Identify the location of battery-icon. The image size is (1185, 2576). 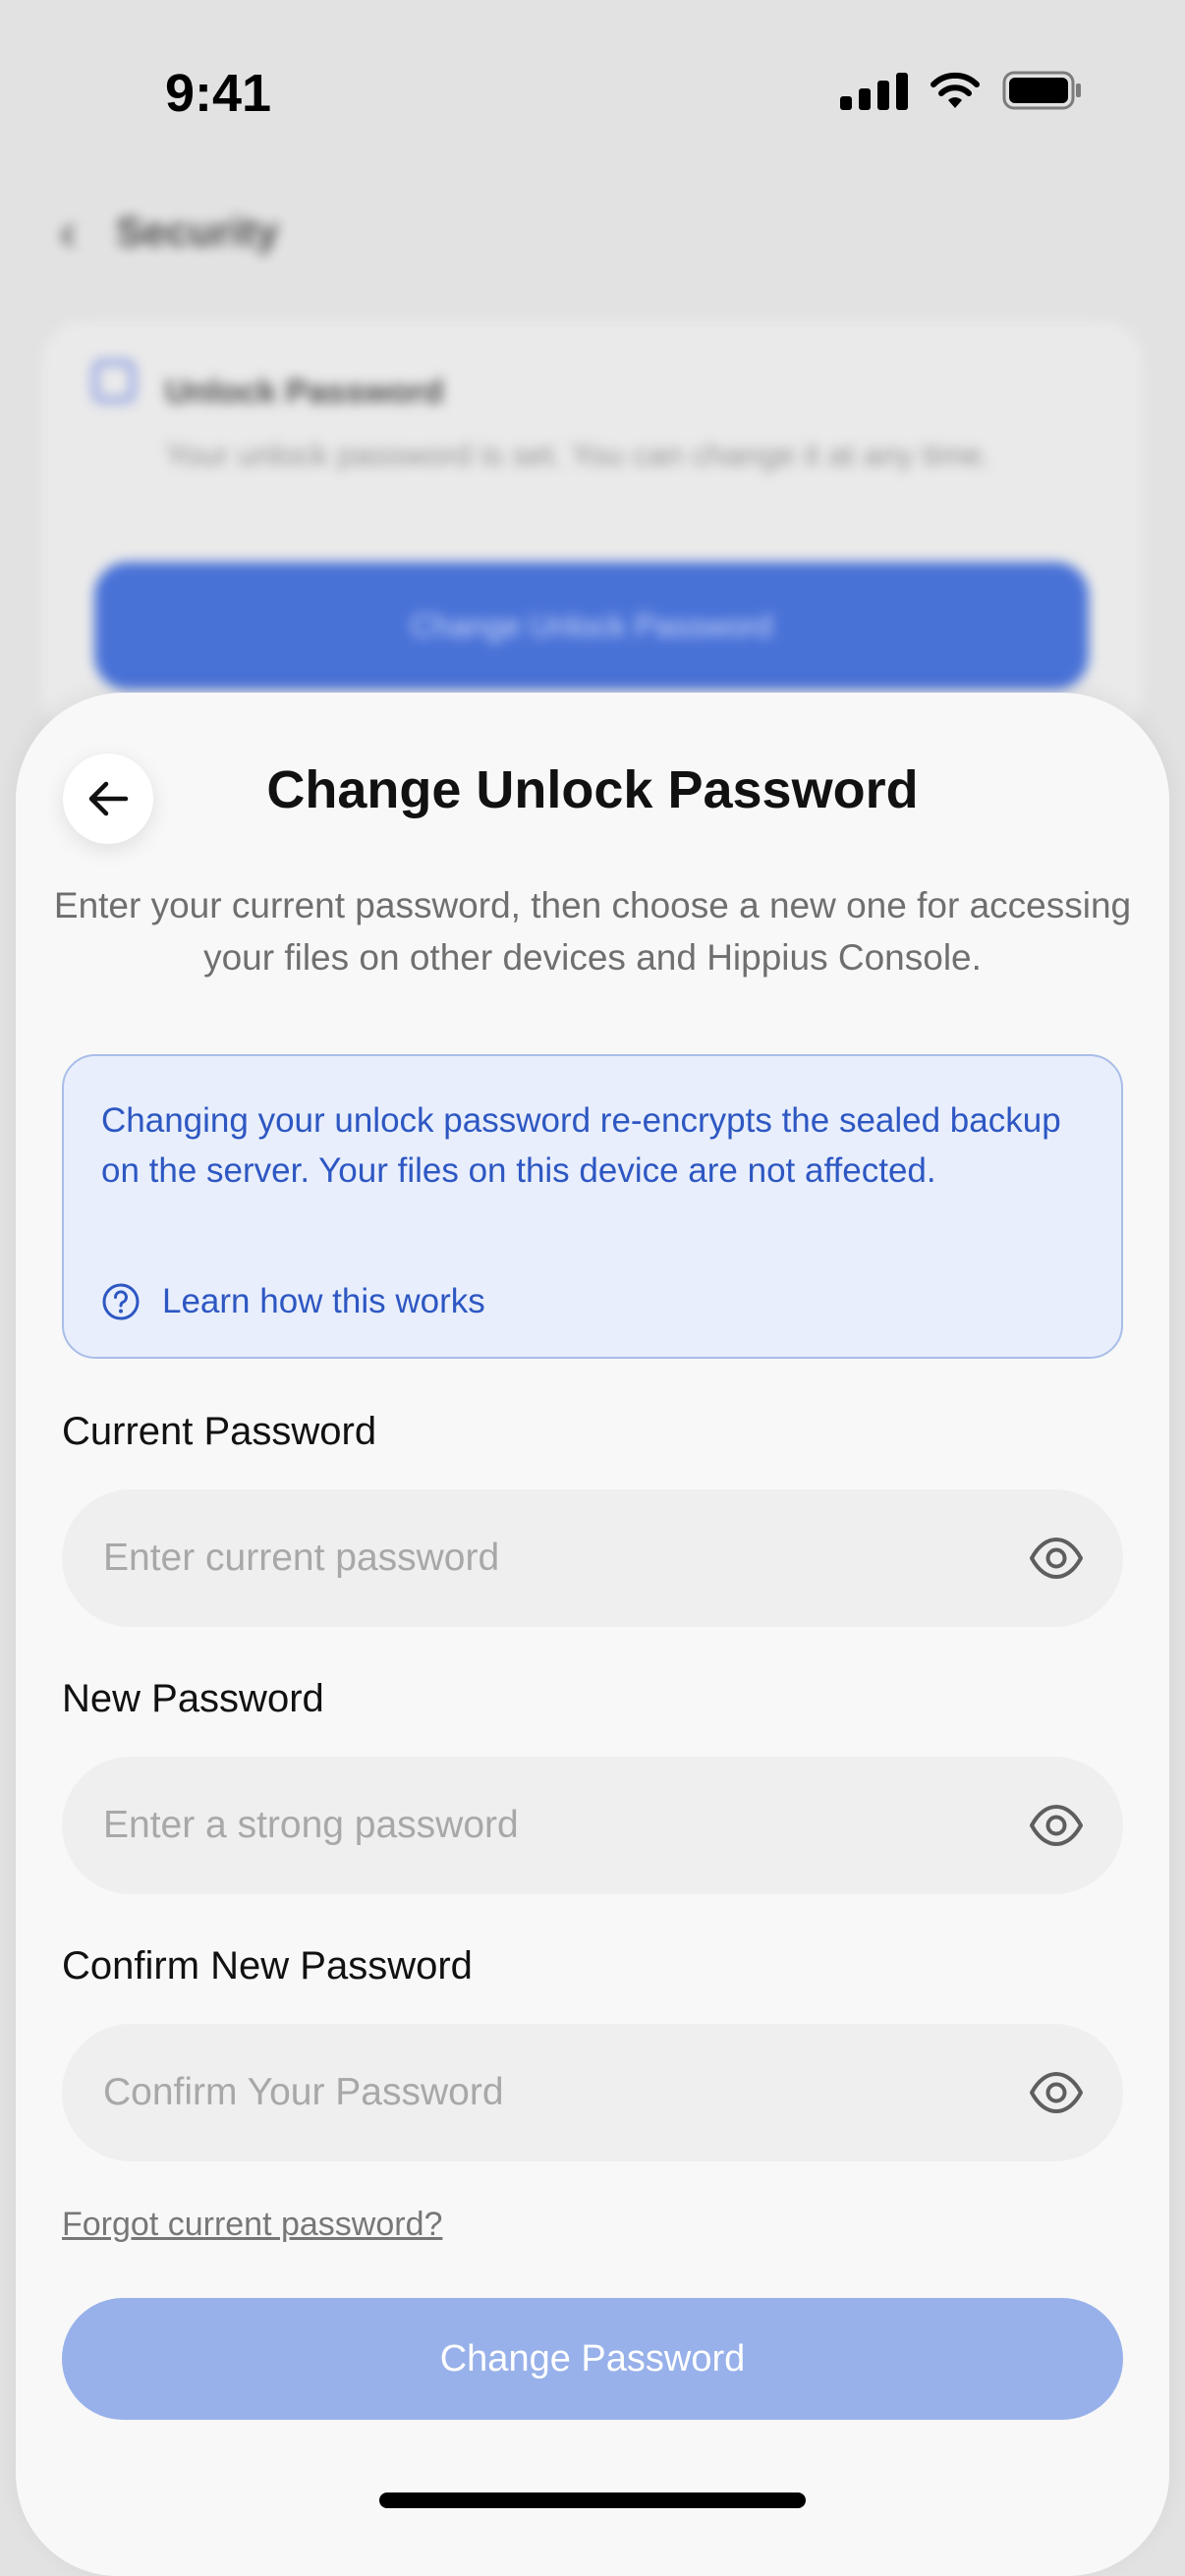
(1042, 90).